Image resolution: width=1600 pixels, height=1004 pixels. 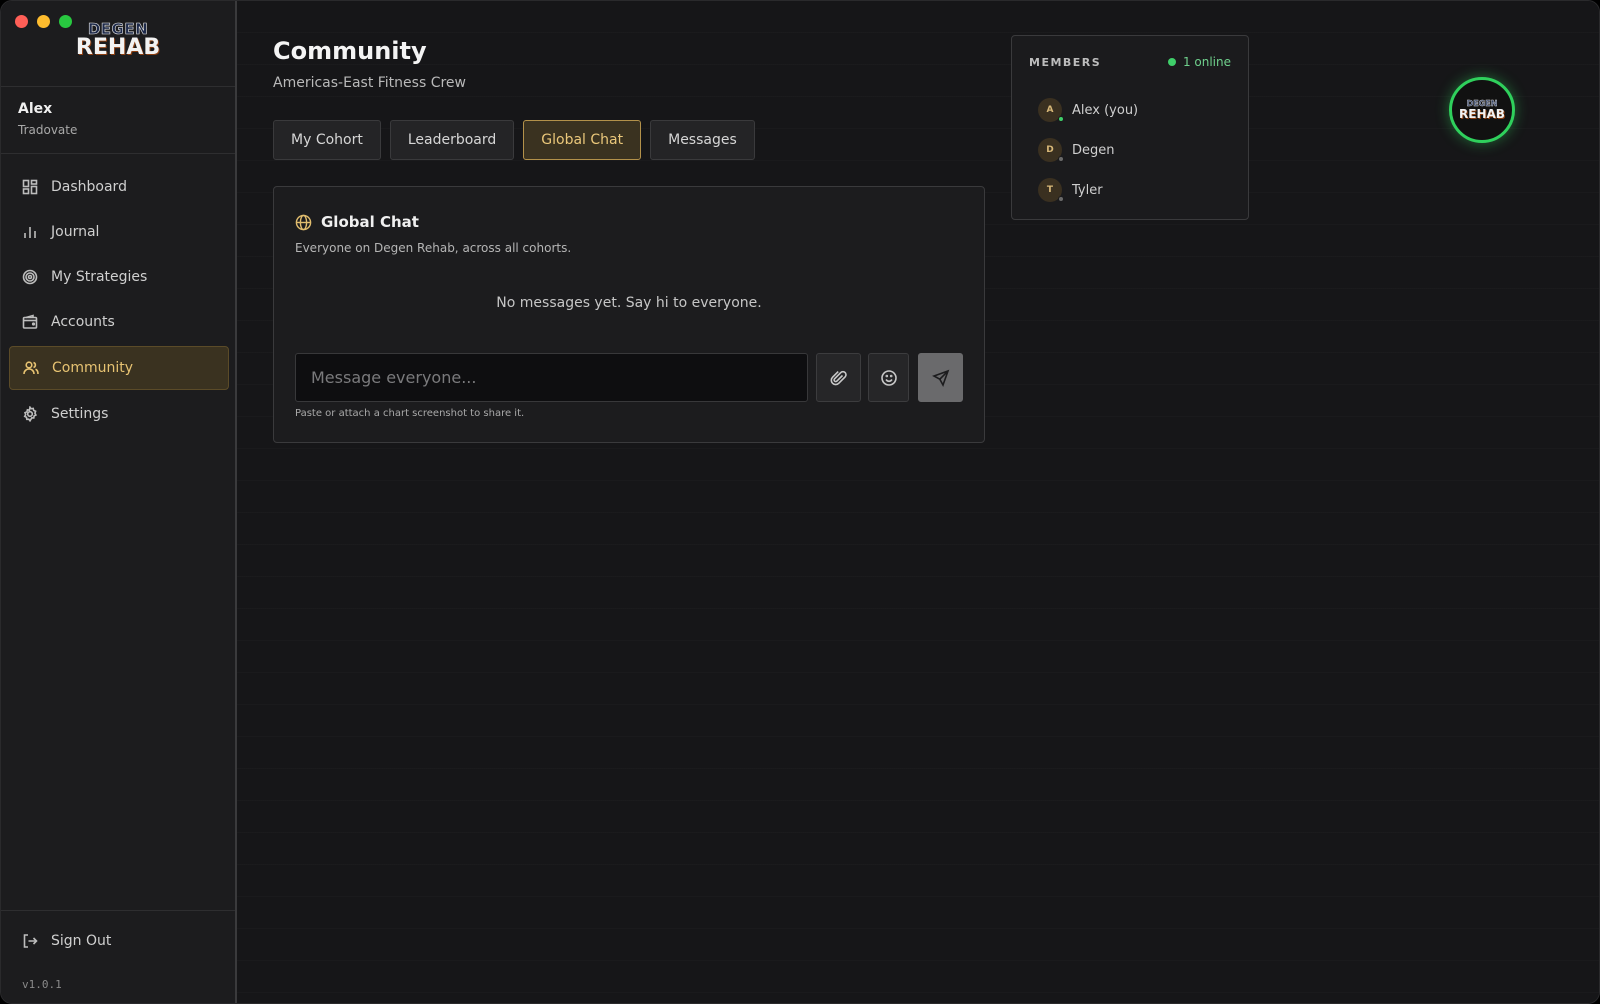 I want to click on sidebar-item-label: Journal, so click(x=75, y=232).